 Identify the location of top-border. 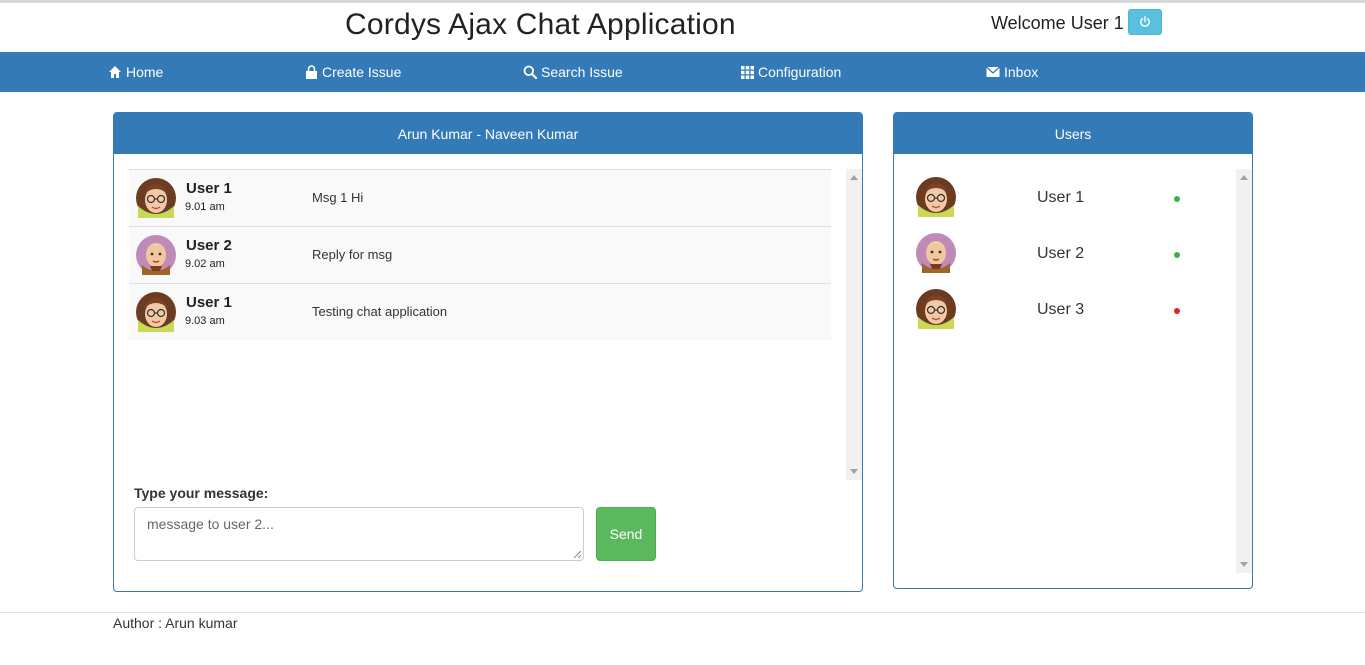
(682, 1).